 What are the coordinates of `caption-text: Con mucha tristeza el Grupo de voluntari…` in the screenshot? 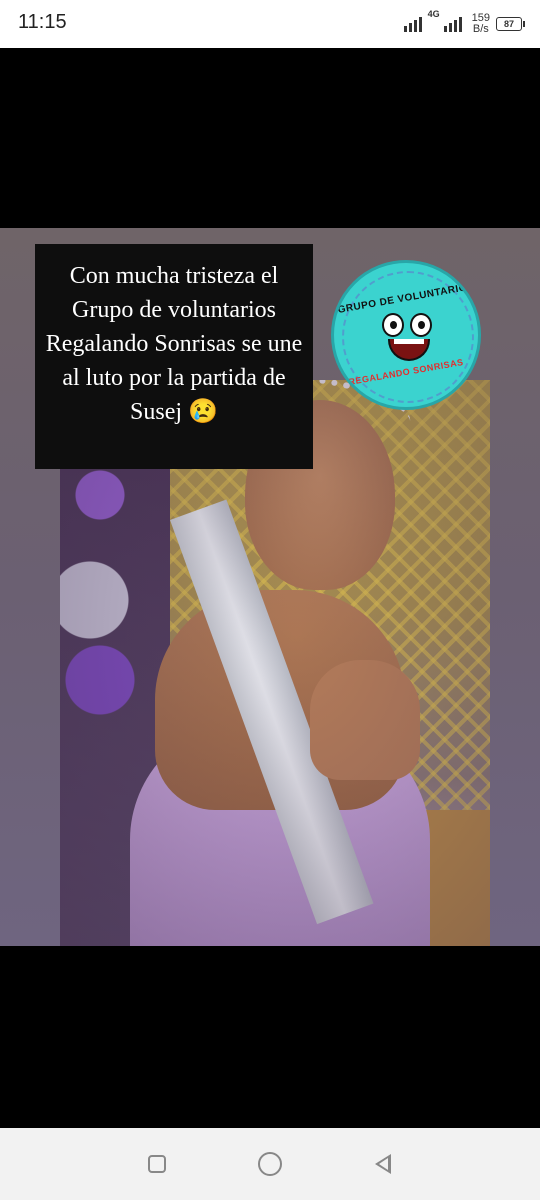 It's located at (174, 344).